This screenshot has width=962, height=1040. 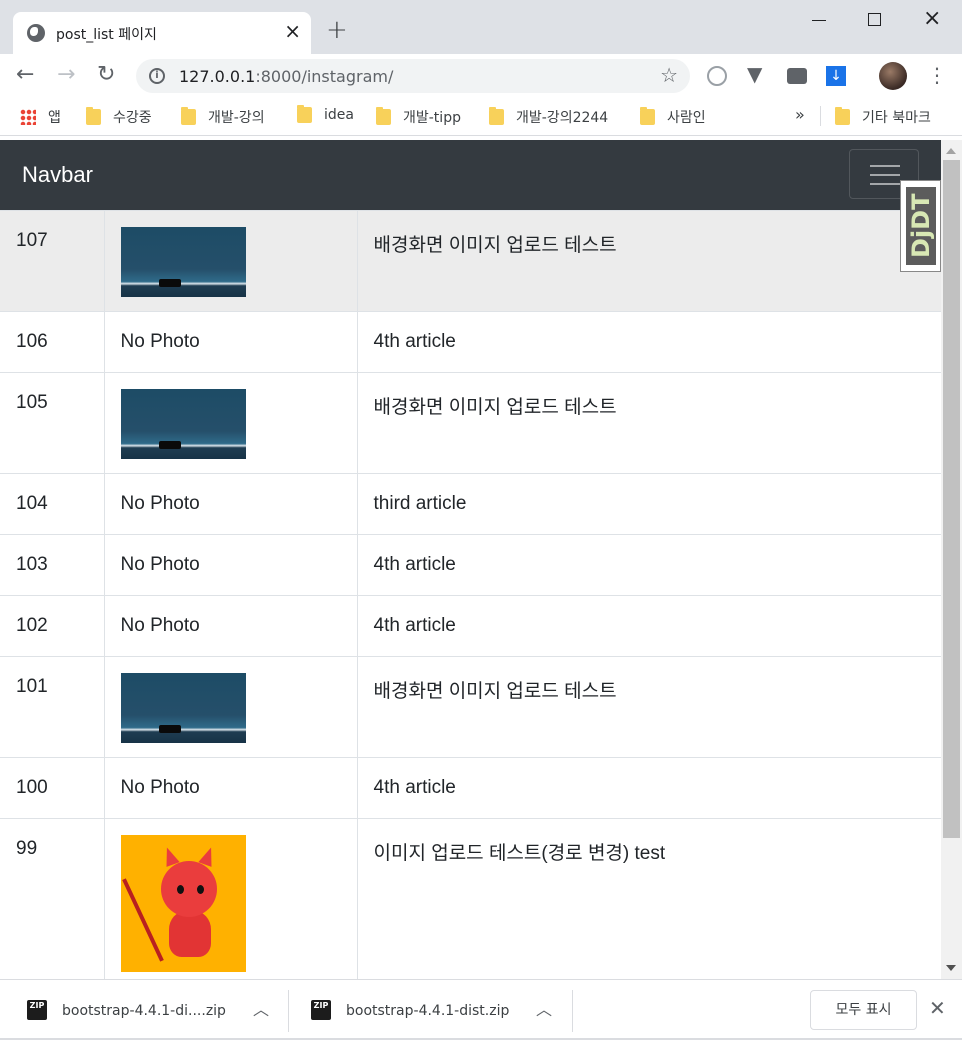 I want to click on url-host: 127.0.0.1, so click(x=217, y=76).